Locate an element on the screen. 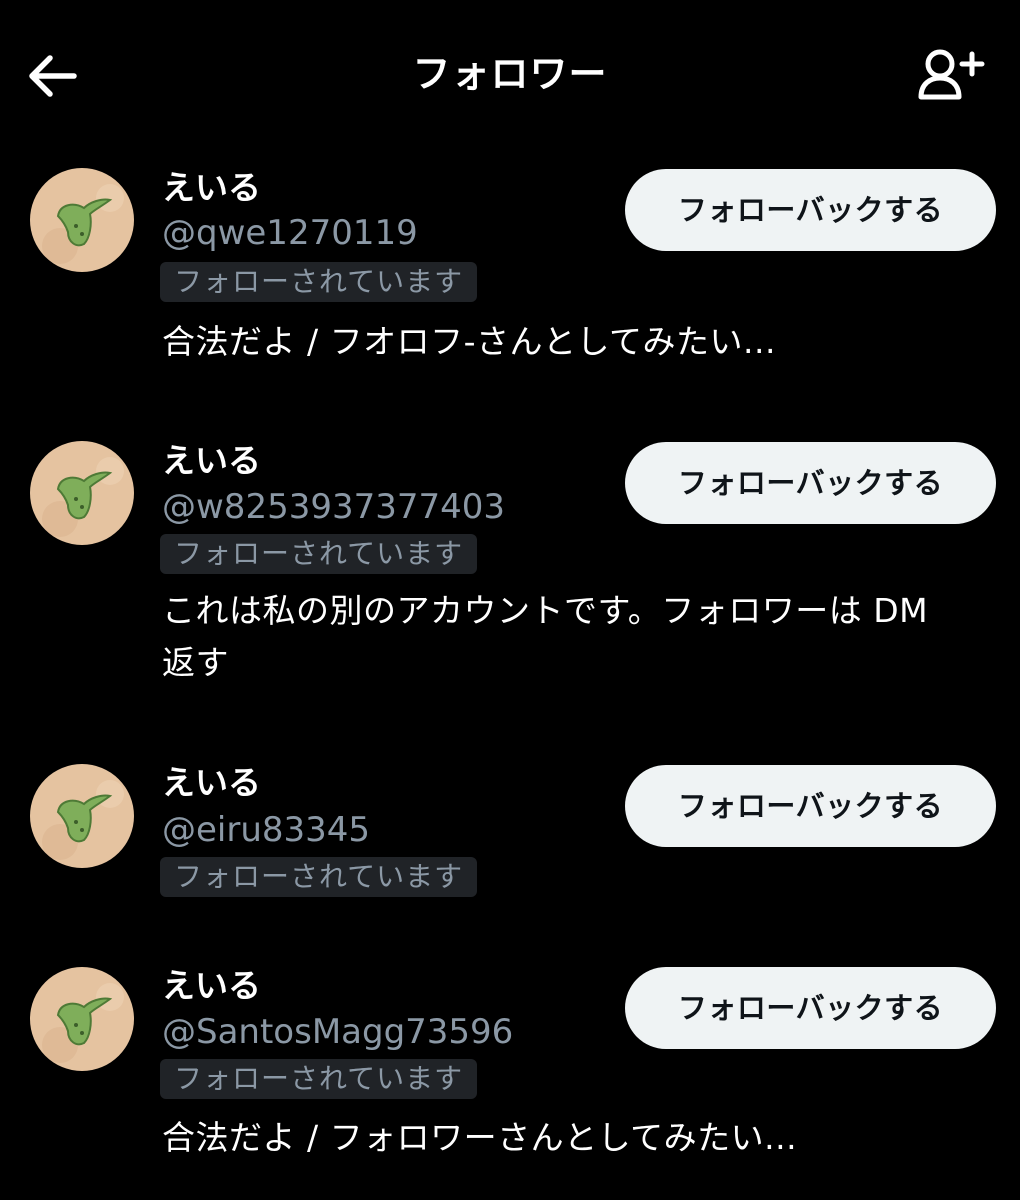  bio-text: これは私の別のアカウントです。フォロワーは DM 返す is located at coordinates (545, 636).